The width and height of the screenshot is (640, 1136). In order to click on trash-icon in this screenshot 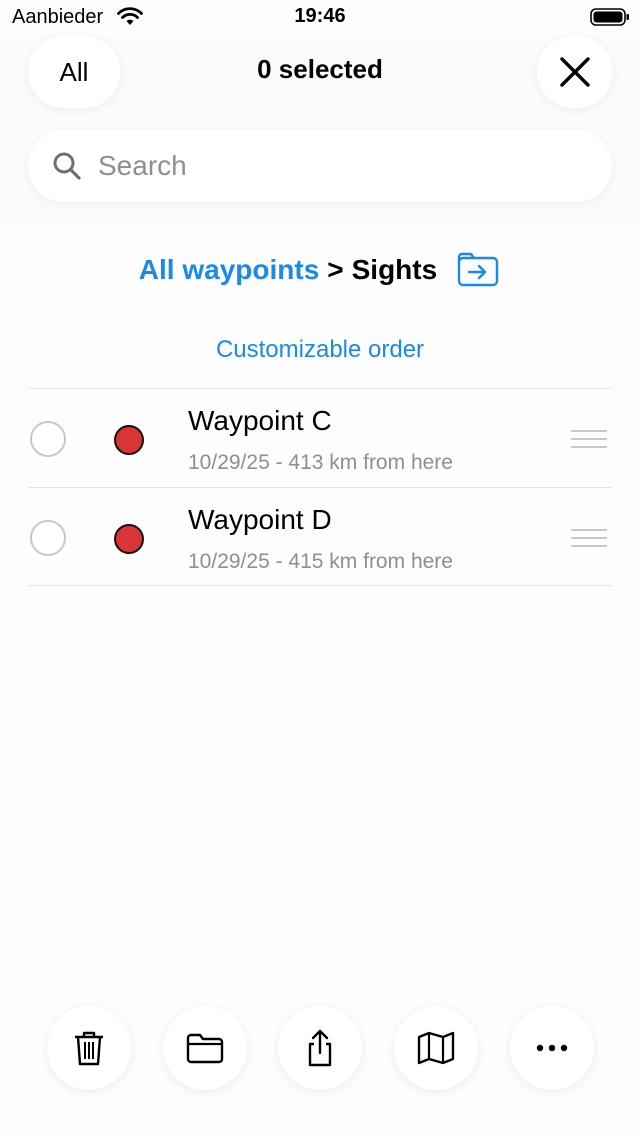, I will do `click(89, 1048)`.